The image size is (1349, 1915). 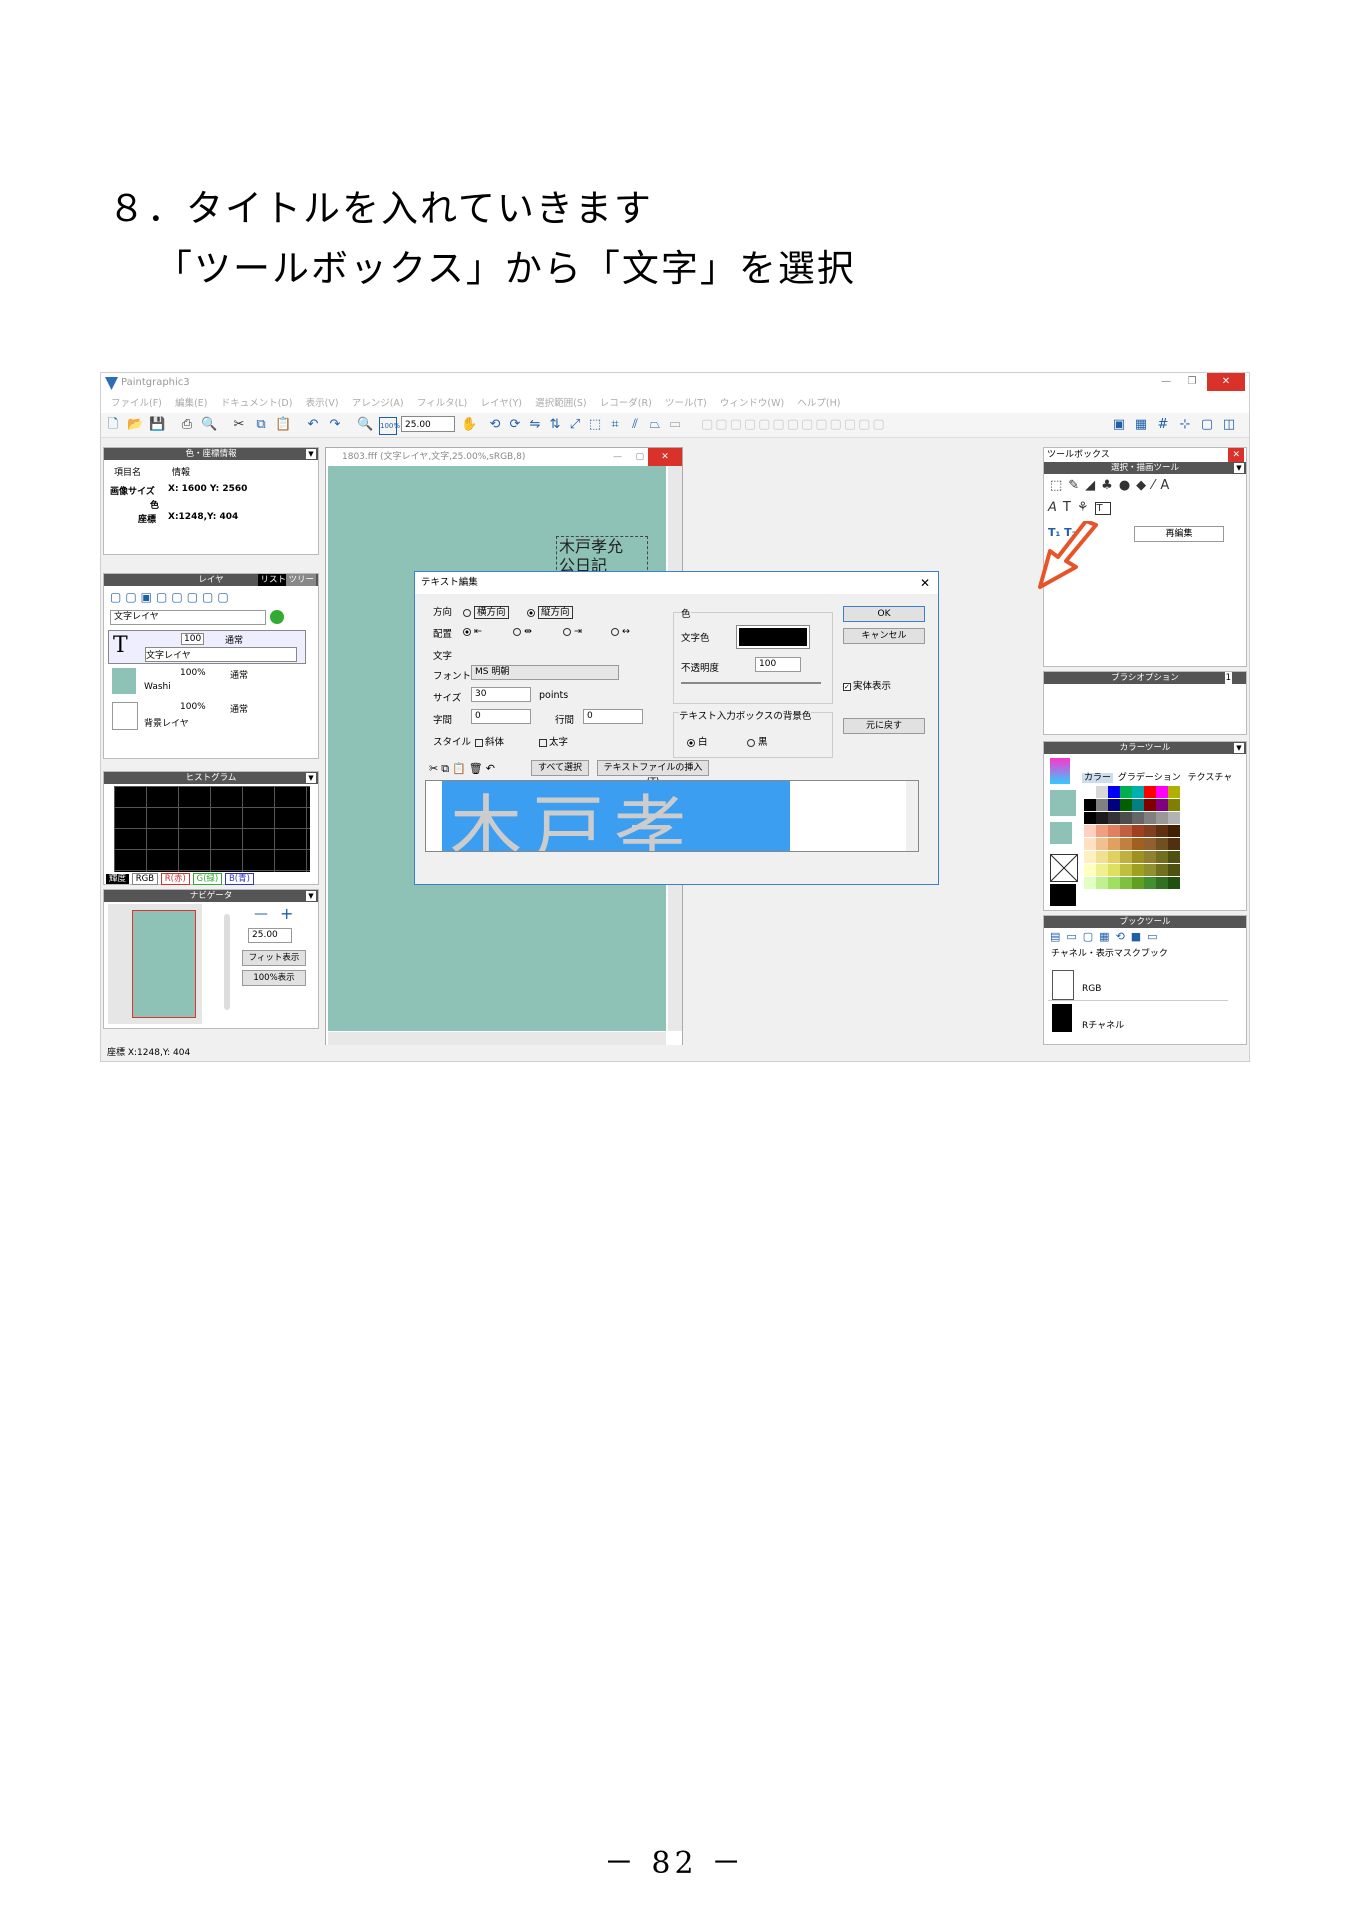 I want to click on select-all-button: すべて選択, so click(x=560, y=768).